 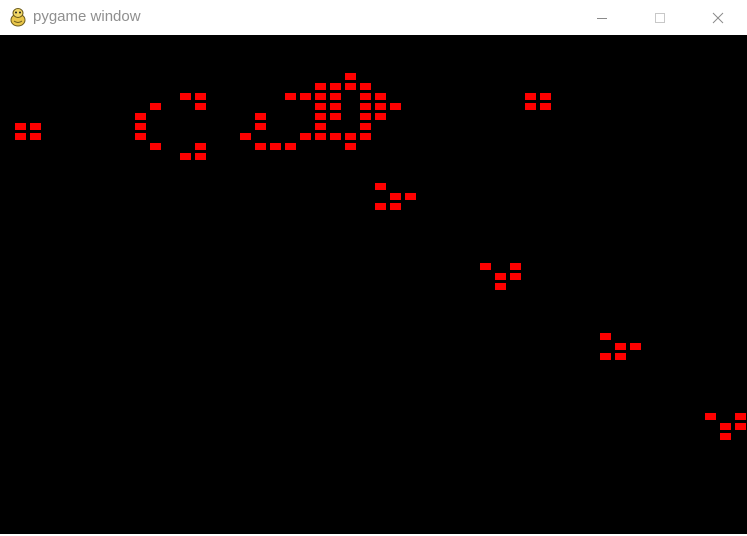 I want to click on minimize-icon, so click(x=602, y=18).